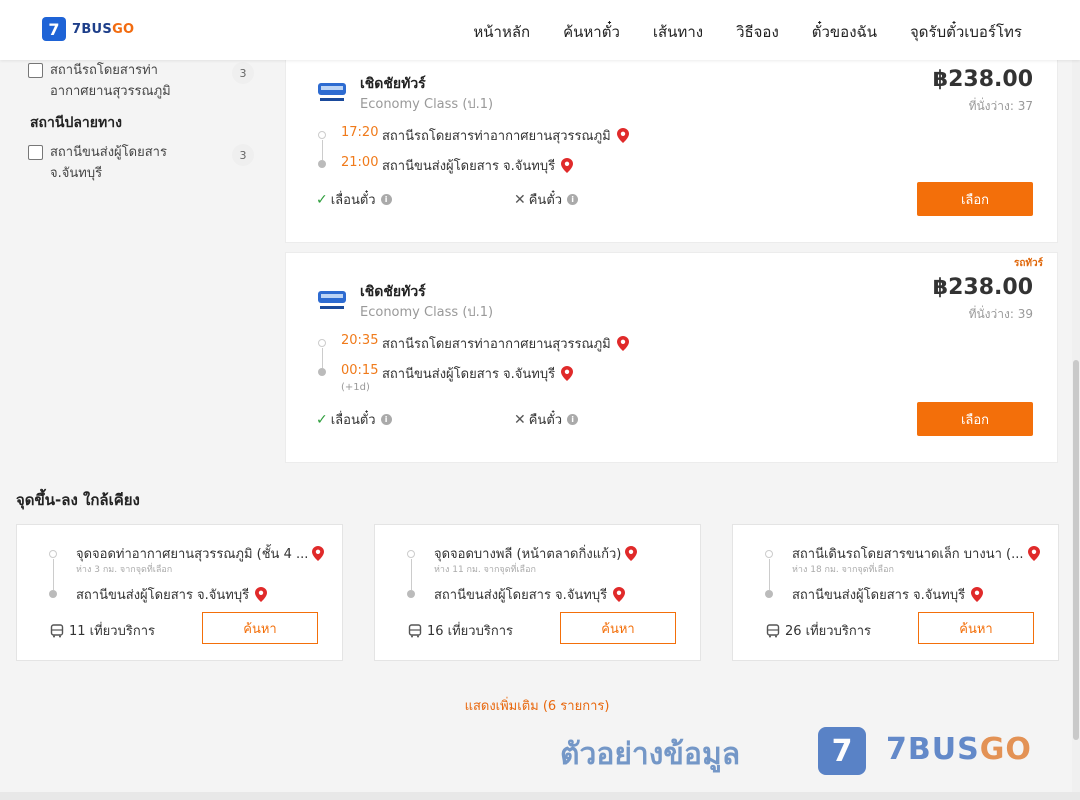  What do you see at coordinates (110, 81) in the screenshot?
I see `filter-label: สถานีรถโดยสารท่าอากาศยานสุวรรณภูมิ` at bounding box center [110, 81].